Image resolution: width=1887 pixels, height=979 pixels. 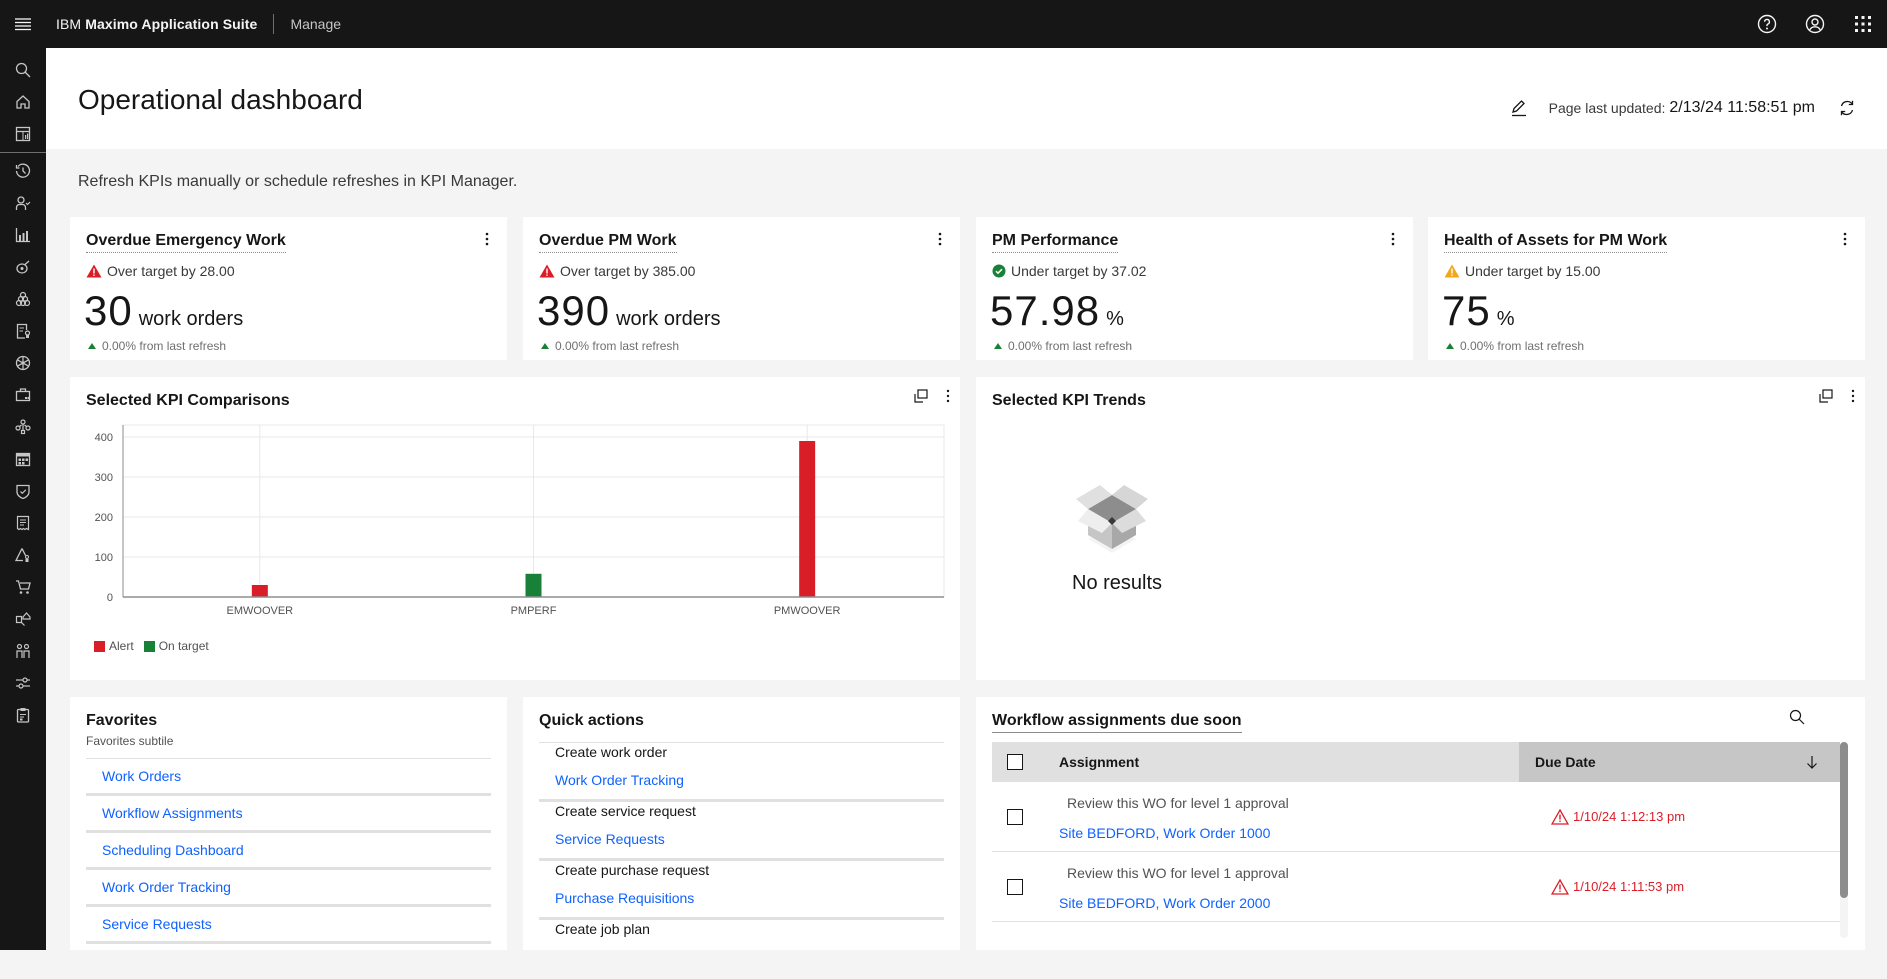 What do you see at coordinates (1069, 400) in the screenshot?
I see `panel-title: Selected KPI Trends` at bounding box center [1069, 400].